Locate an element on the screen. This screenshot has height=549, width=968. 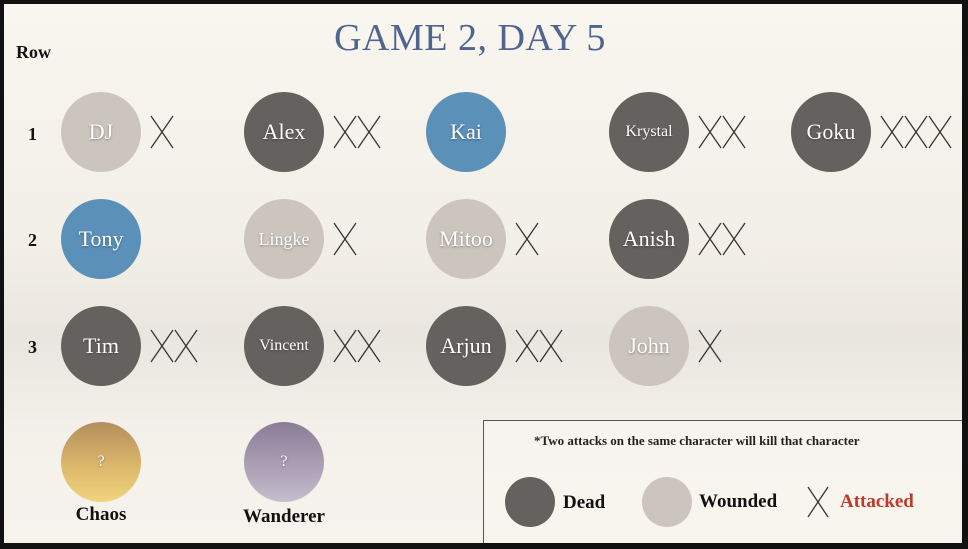
character-name: John is located at coordinates (649, 345).